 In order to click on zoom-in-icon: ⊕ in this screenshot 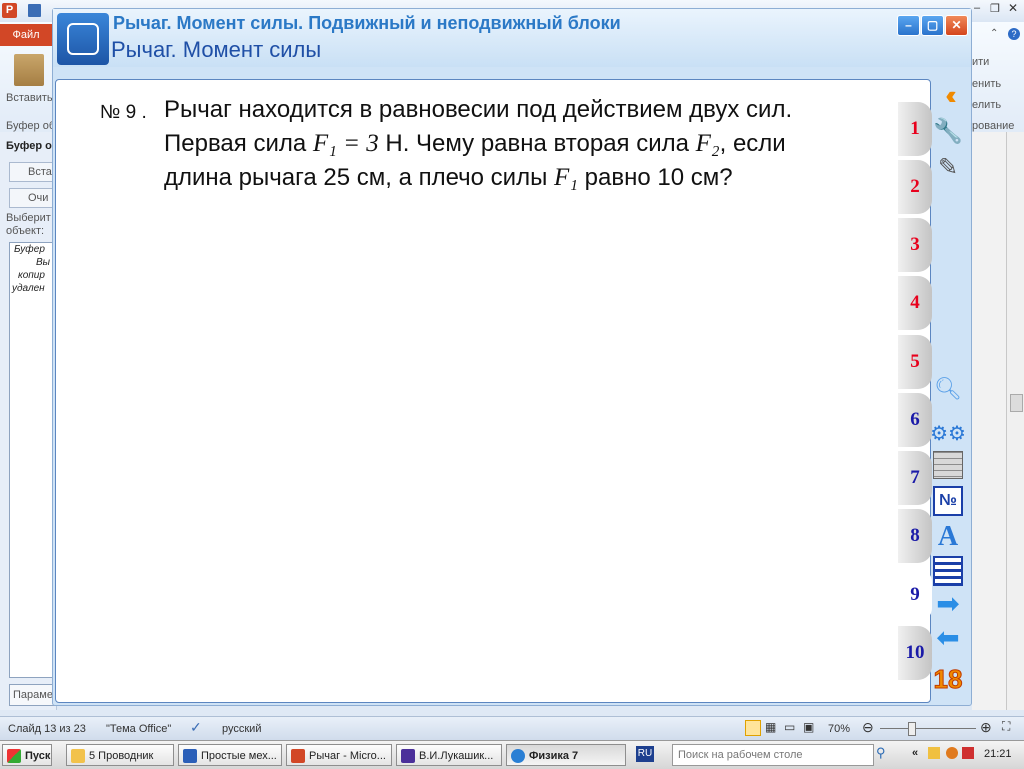, I will do `click(986, 727)`.